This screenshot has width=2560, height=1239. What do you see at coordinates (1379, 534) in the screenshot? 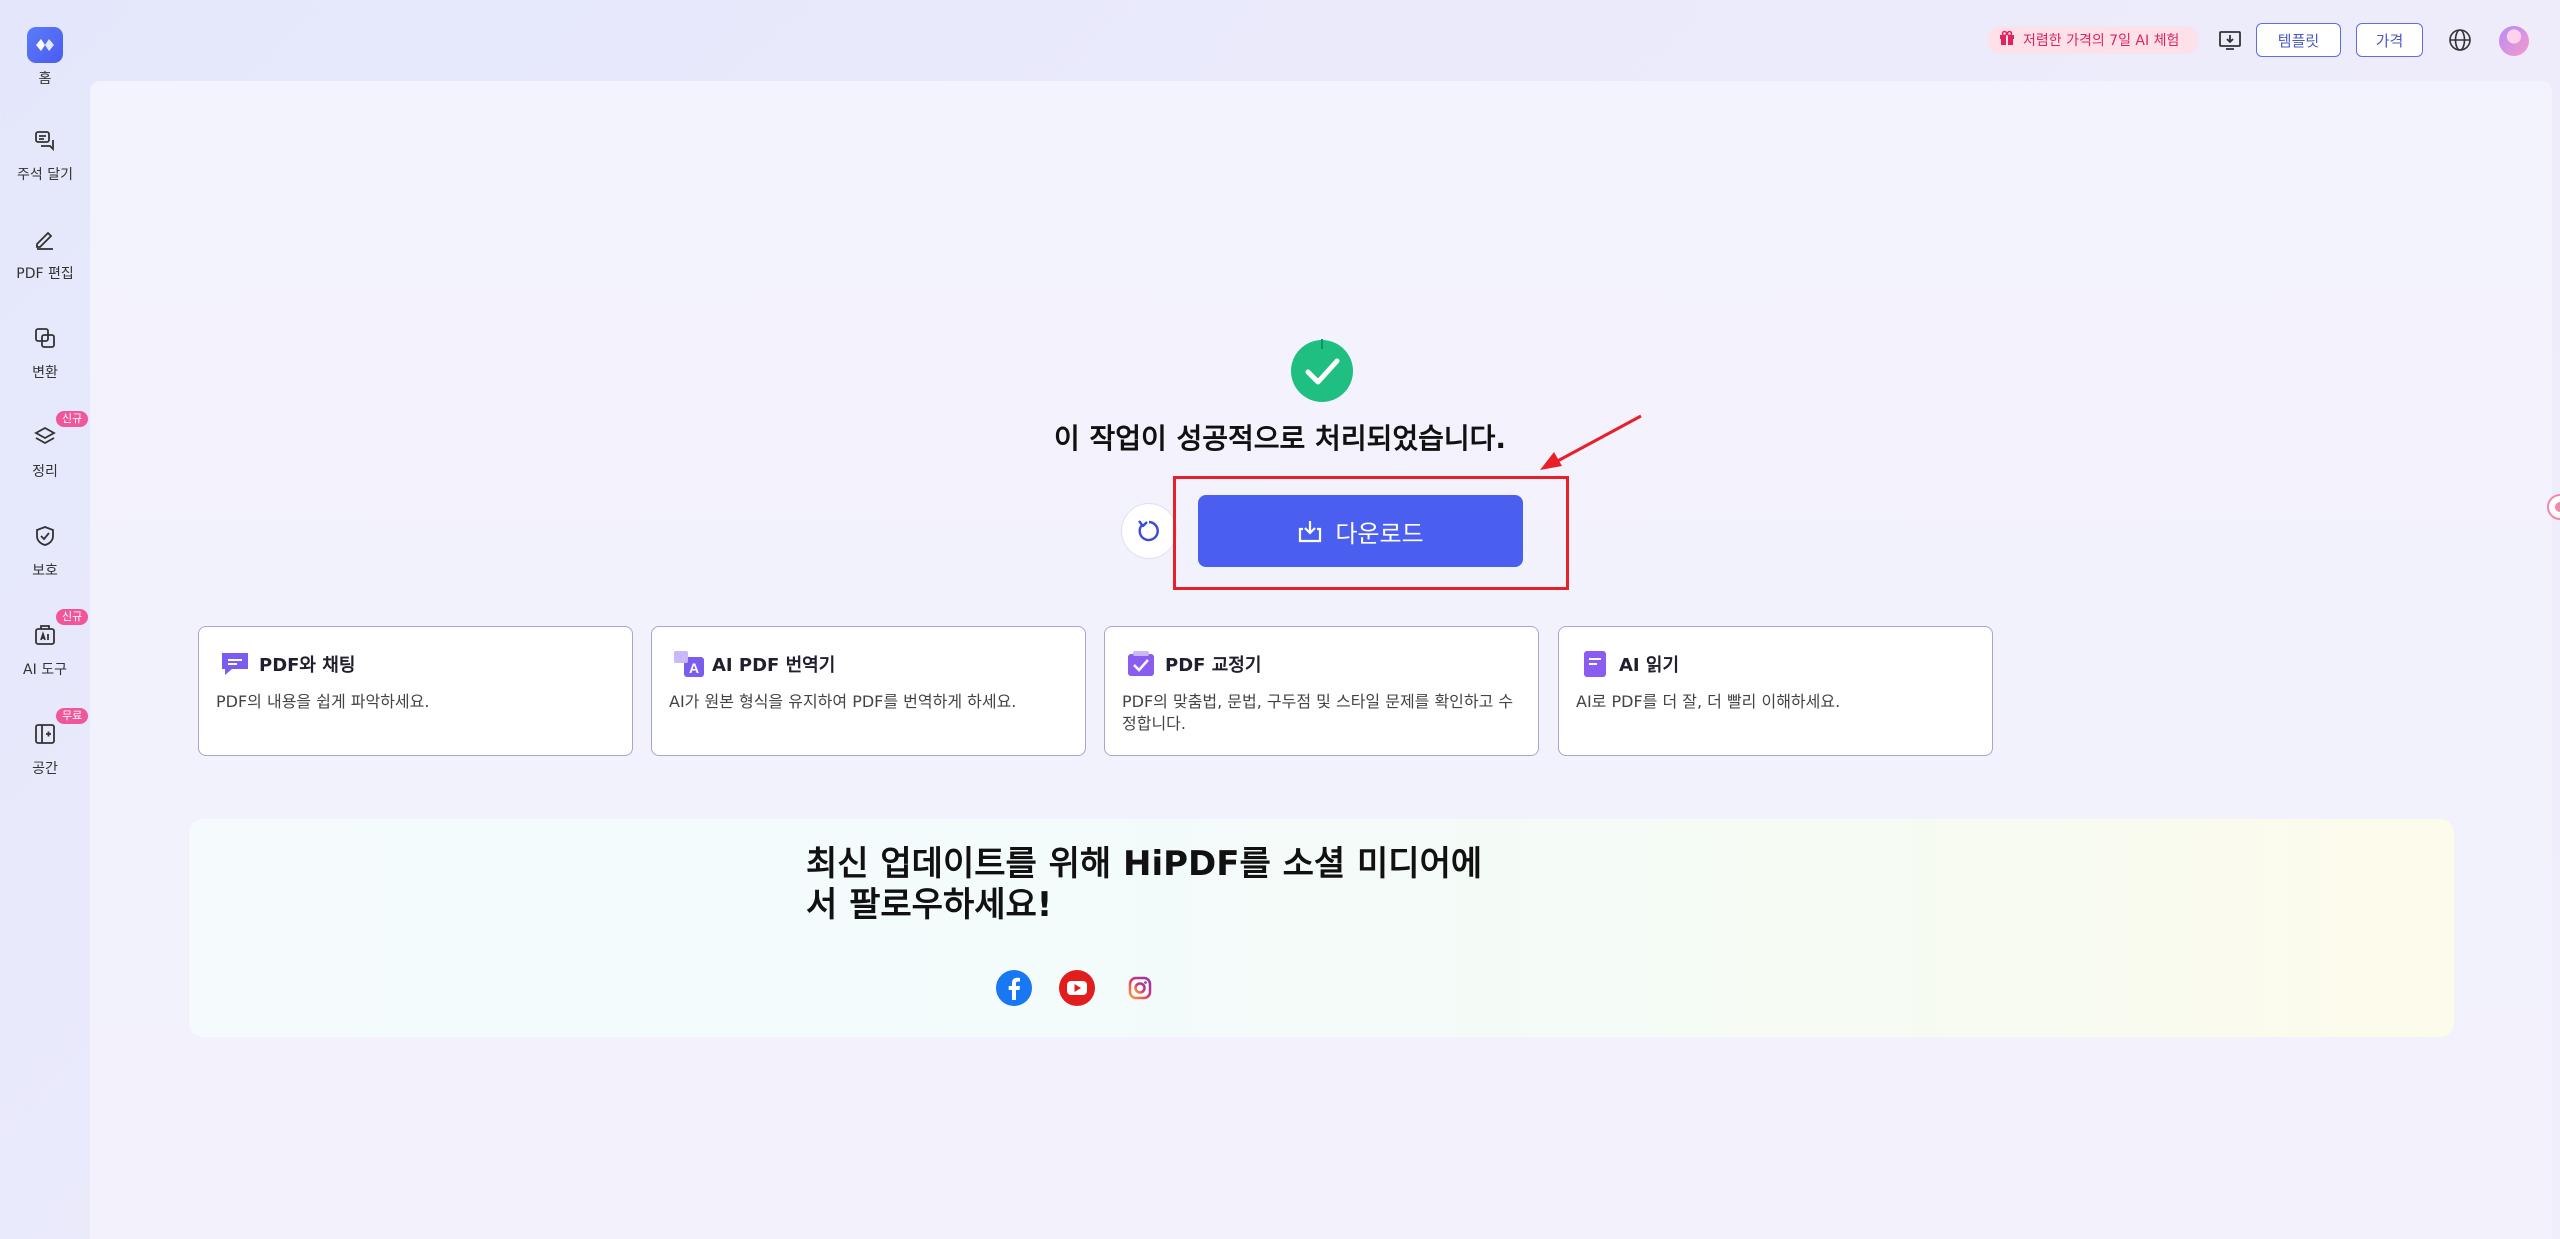
I see `download-label: 다운로드` at bounding box center [1379, 534].